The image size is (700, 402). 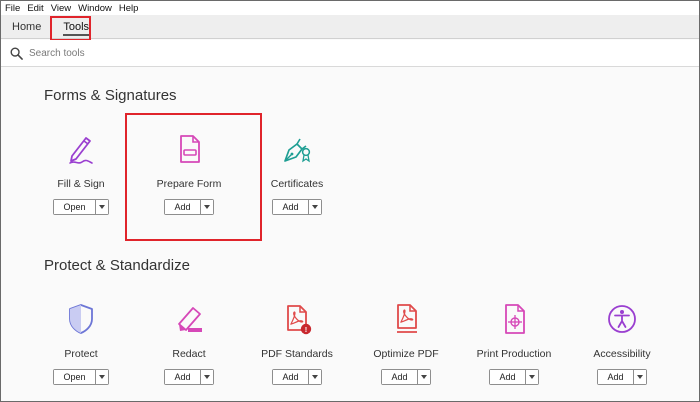 What do you see at coordinates (350, 53) in the screenshot?
I see `search-bar` at bounding box center [350, 53].